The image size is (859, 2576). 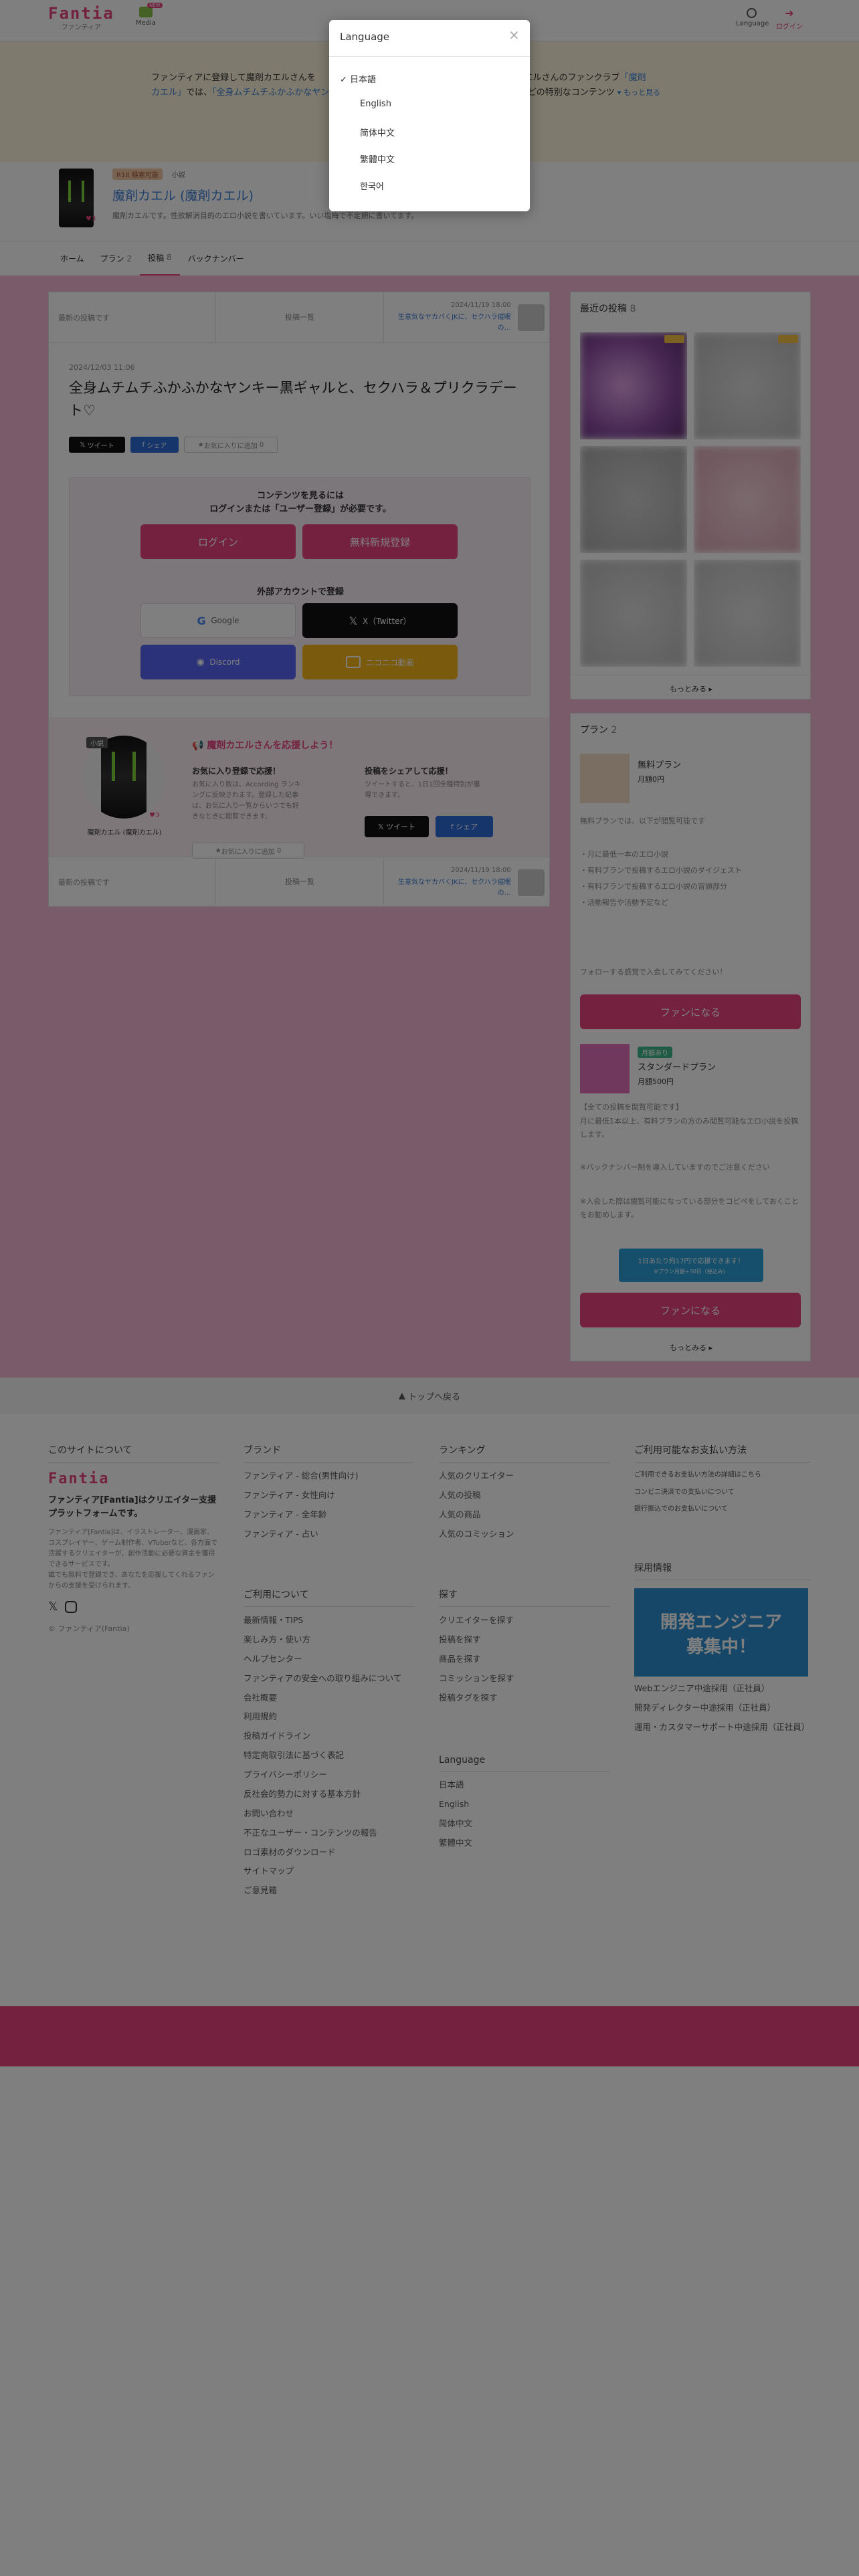 I want to click on language-option-label: 繁體中文, so click(x=378, y=160).